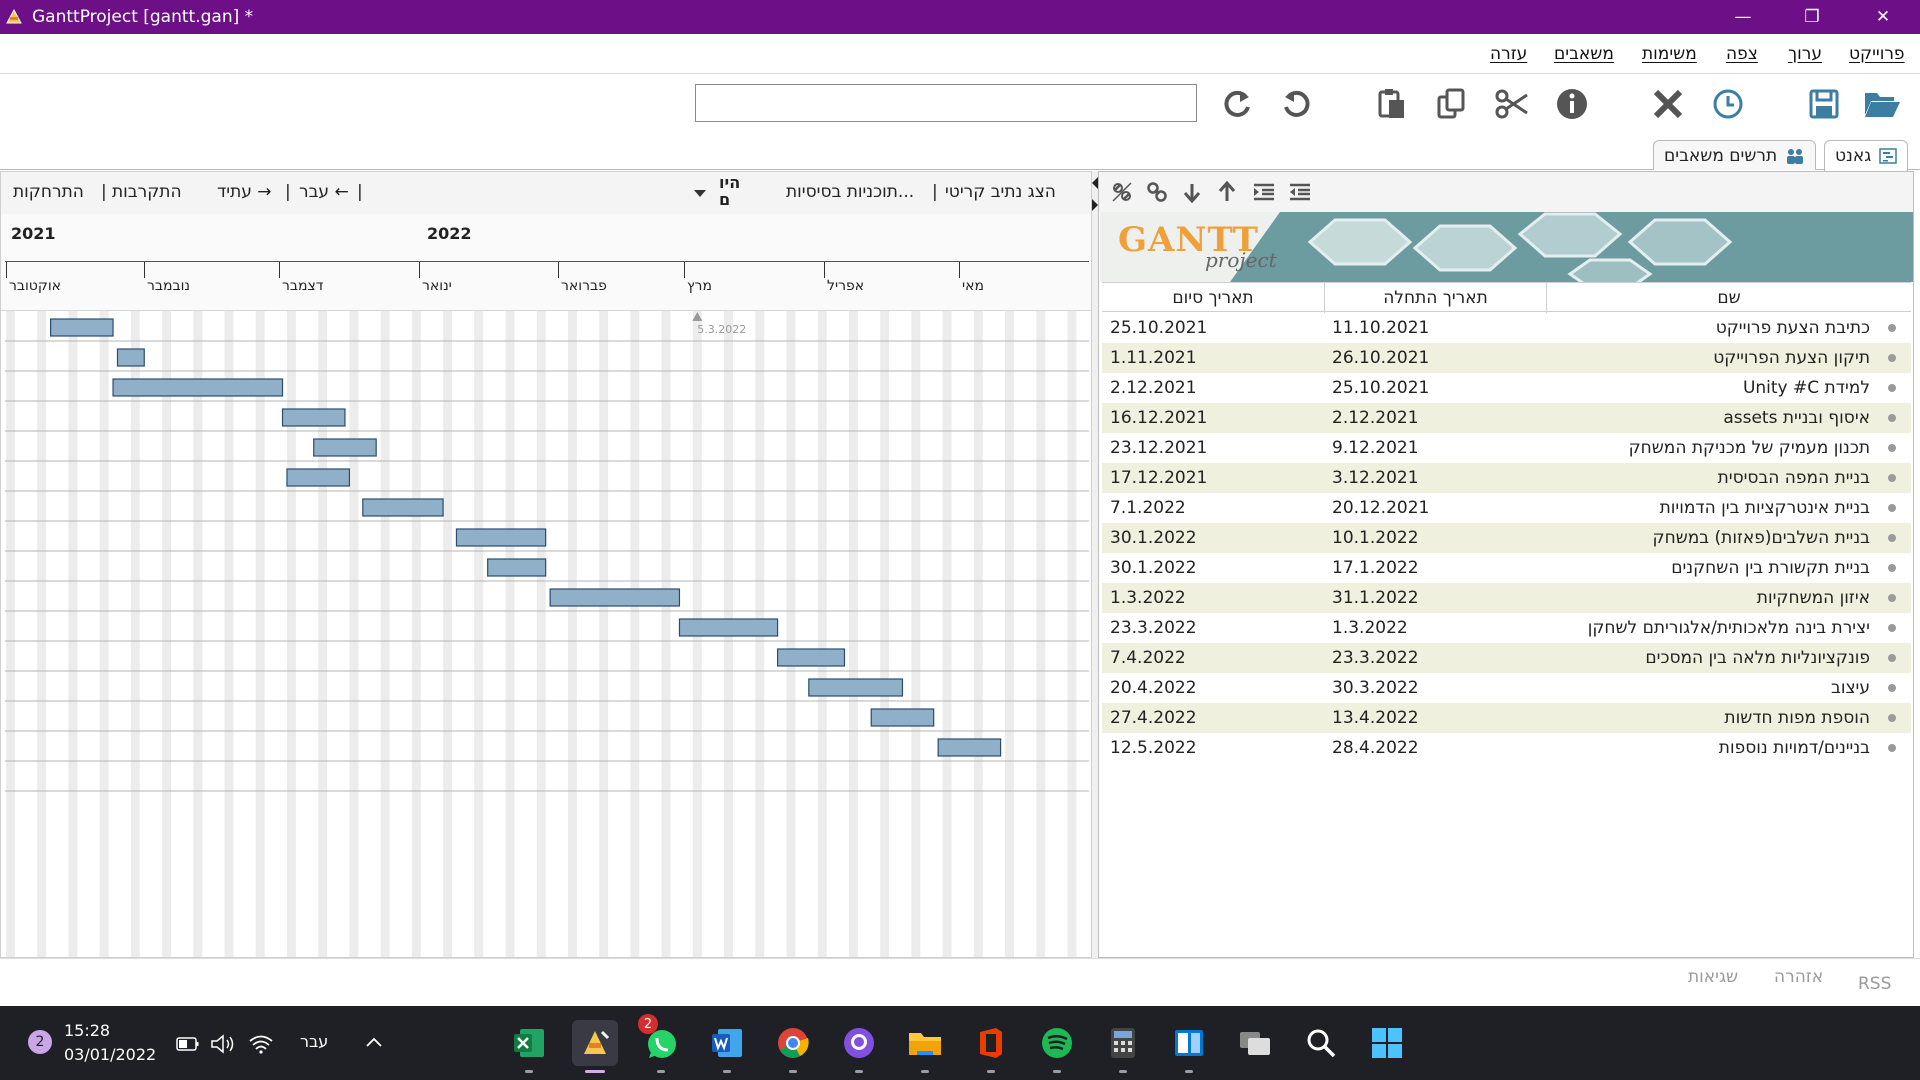 Image resolution: width=1920 pixels, height=1080 pixels. Describe the element at coordinates (946, 103) in the screenshot. I see `search-input` at that location.